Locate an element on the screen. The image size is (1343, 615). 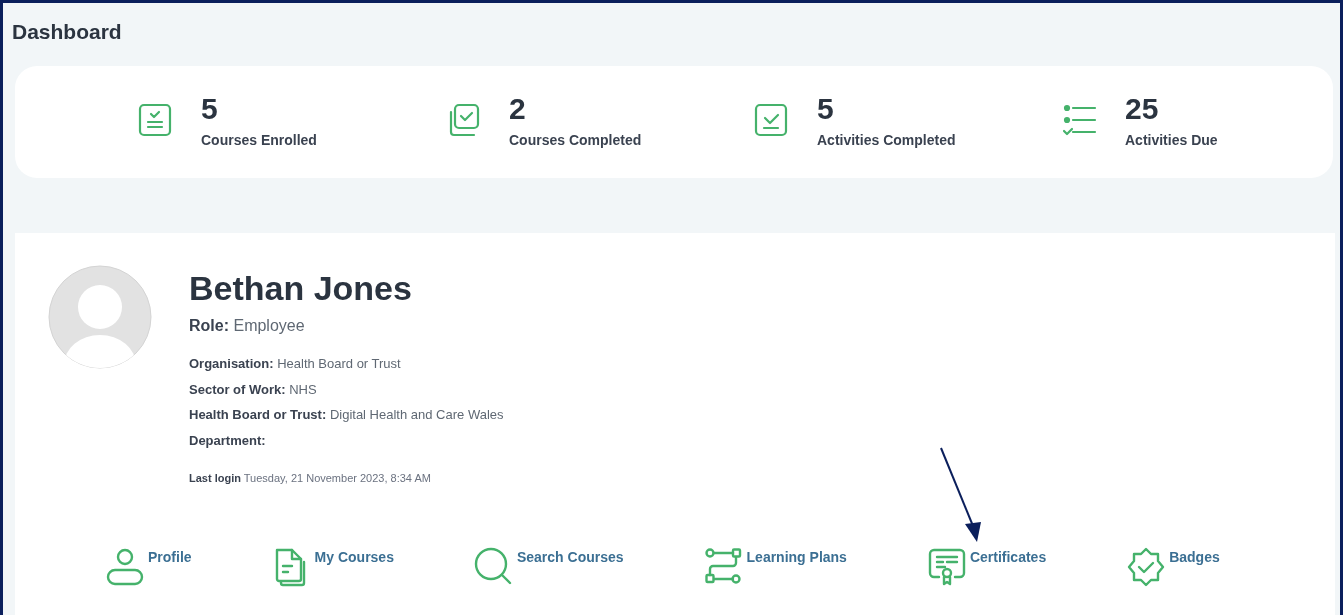
certificate-icon is located at coordinates (946, 566).